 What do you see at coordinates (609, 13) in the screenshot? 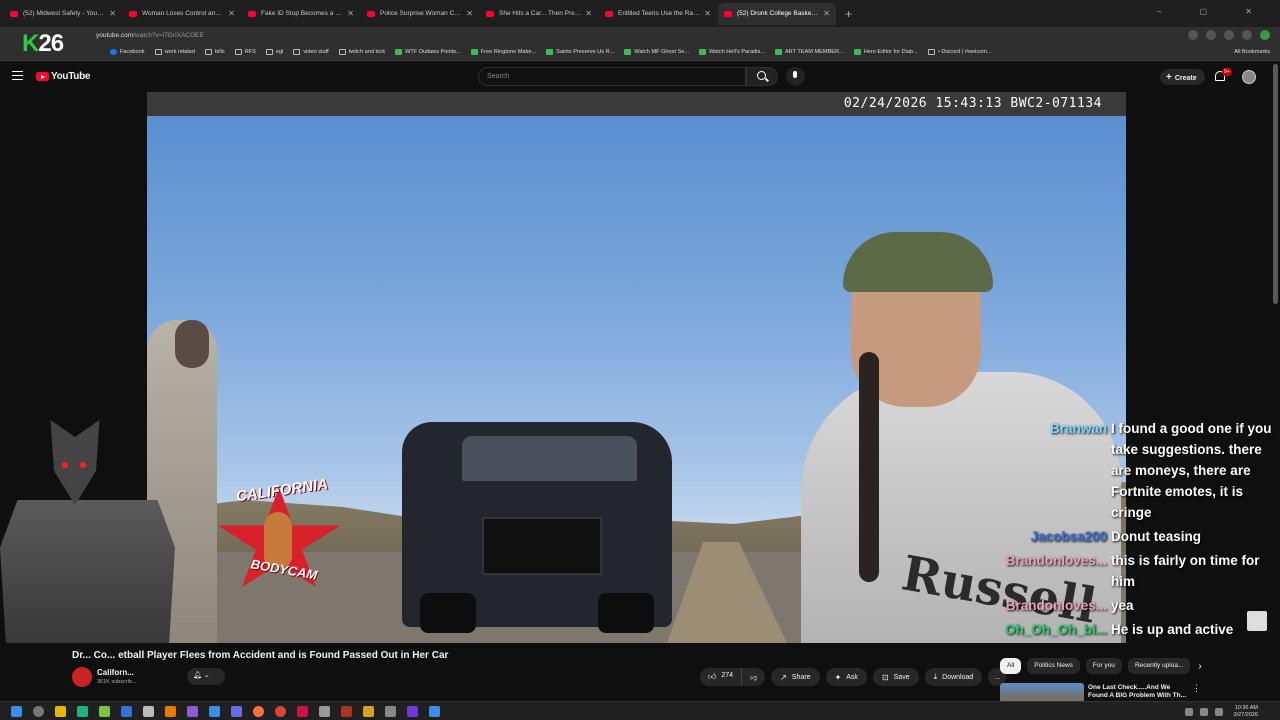
I see `youtube-favicon-icon` at bounding box center [609, 13].